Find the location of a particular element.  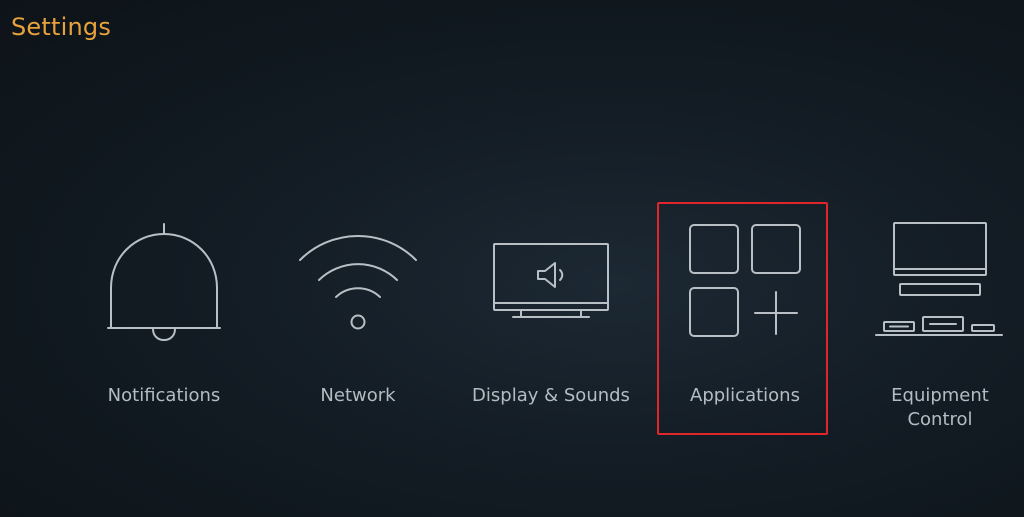

menu-item-label-line: Equipment is located at coordinates (940, 395).